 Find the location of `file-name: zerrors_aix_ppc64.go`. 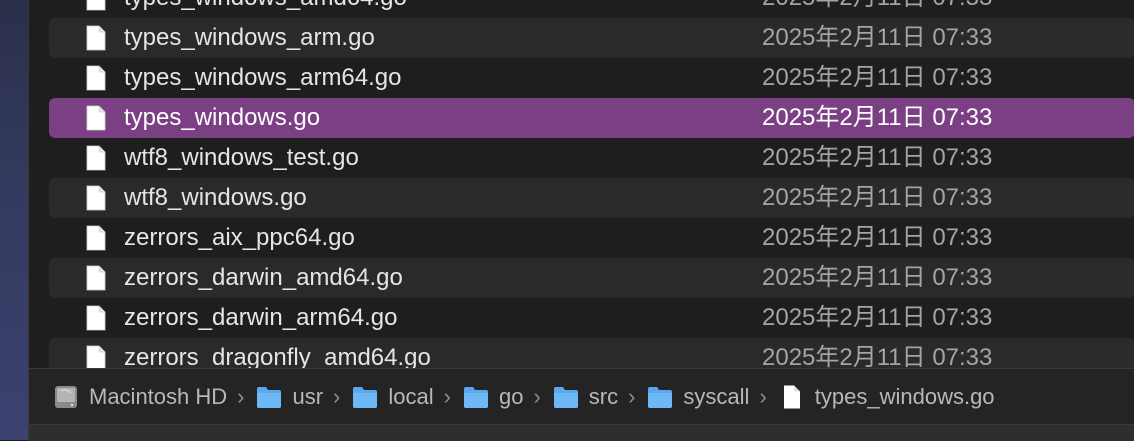

file-name: zerrors_aix_ppc64.go is located at coordinates (239, 237).